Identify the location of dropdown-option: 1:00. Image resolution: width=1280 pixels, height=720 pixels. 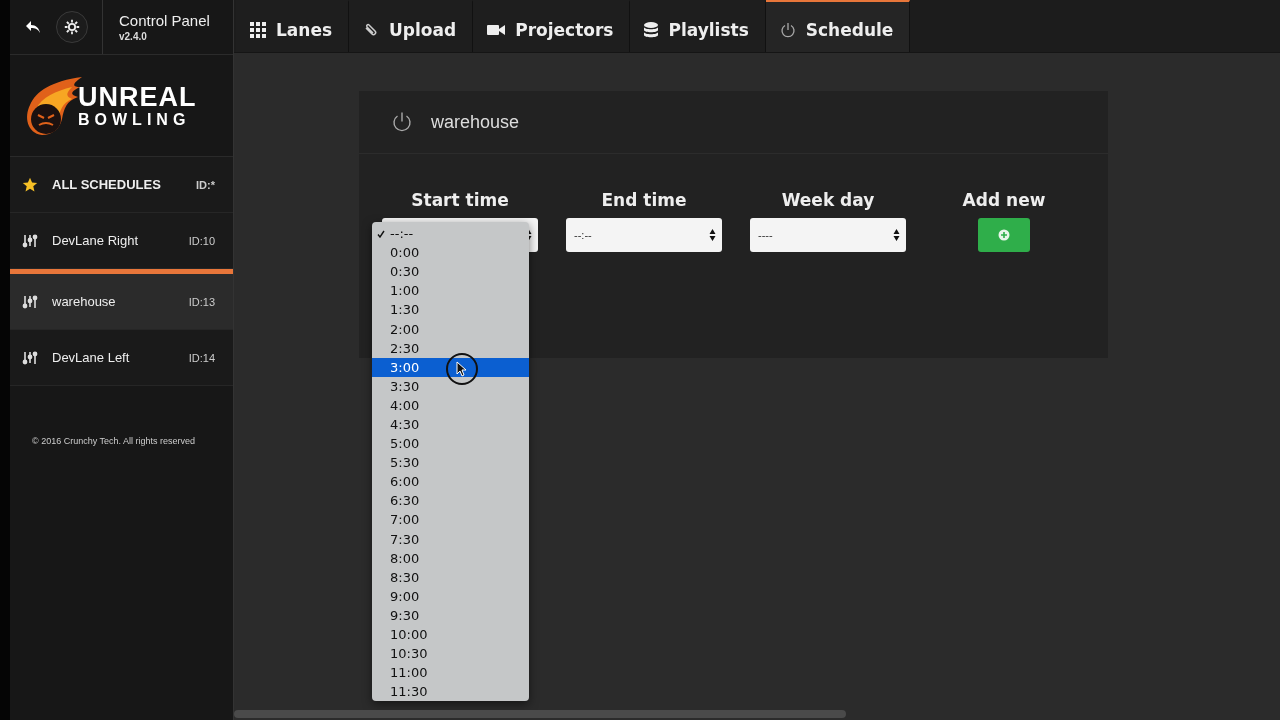
(450, 291).